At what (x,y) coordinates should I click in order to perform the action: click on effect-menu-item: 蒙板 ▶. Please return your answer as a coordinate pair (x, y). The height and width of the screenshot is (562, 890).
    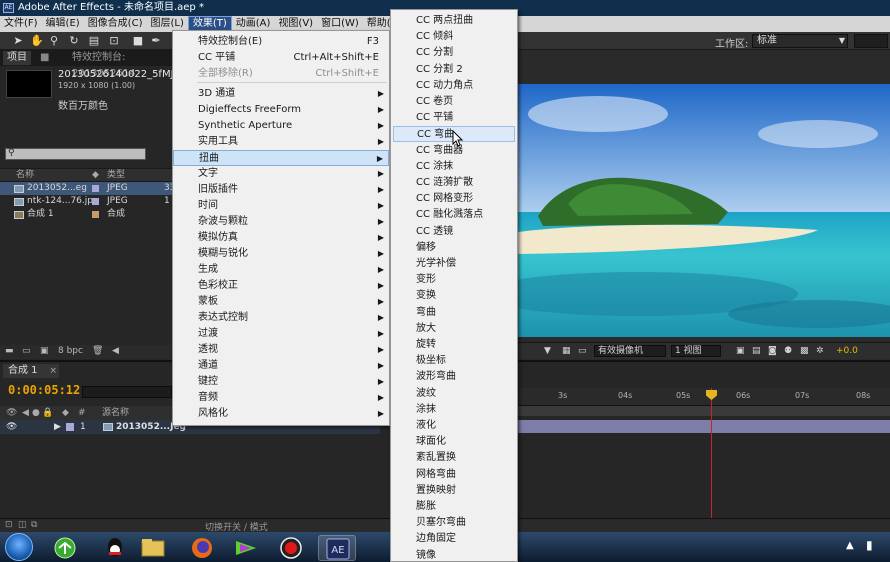
    Looking at the image, I should click on (281, 302).